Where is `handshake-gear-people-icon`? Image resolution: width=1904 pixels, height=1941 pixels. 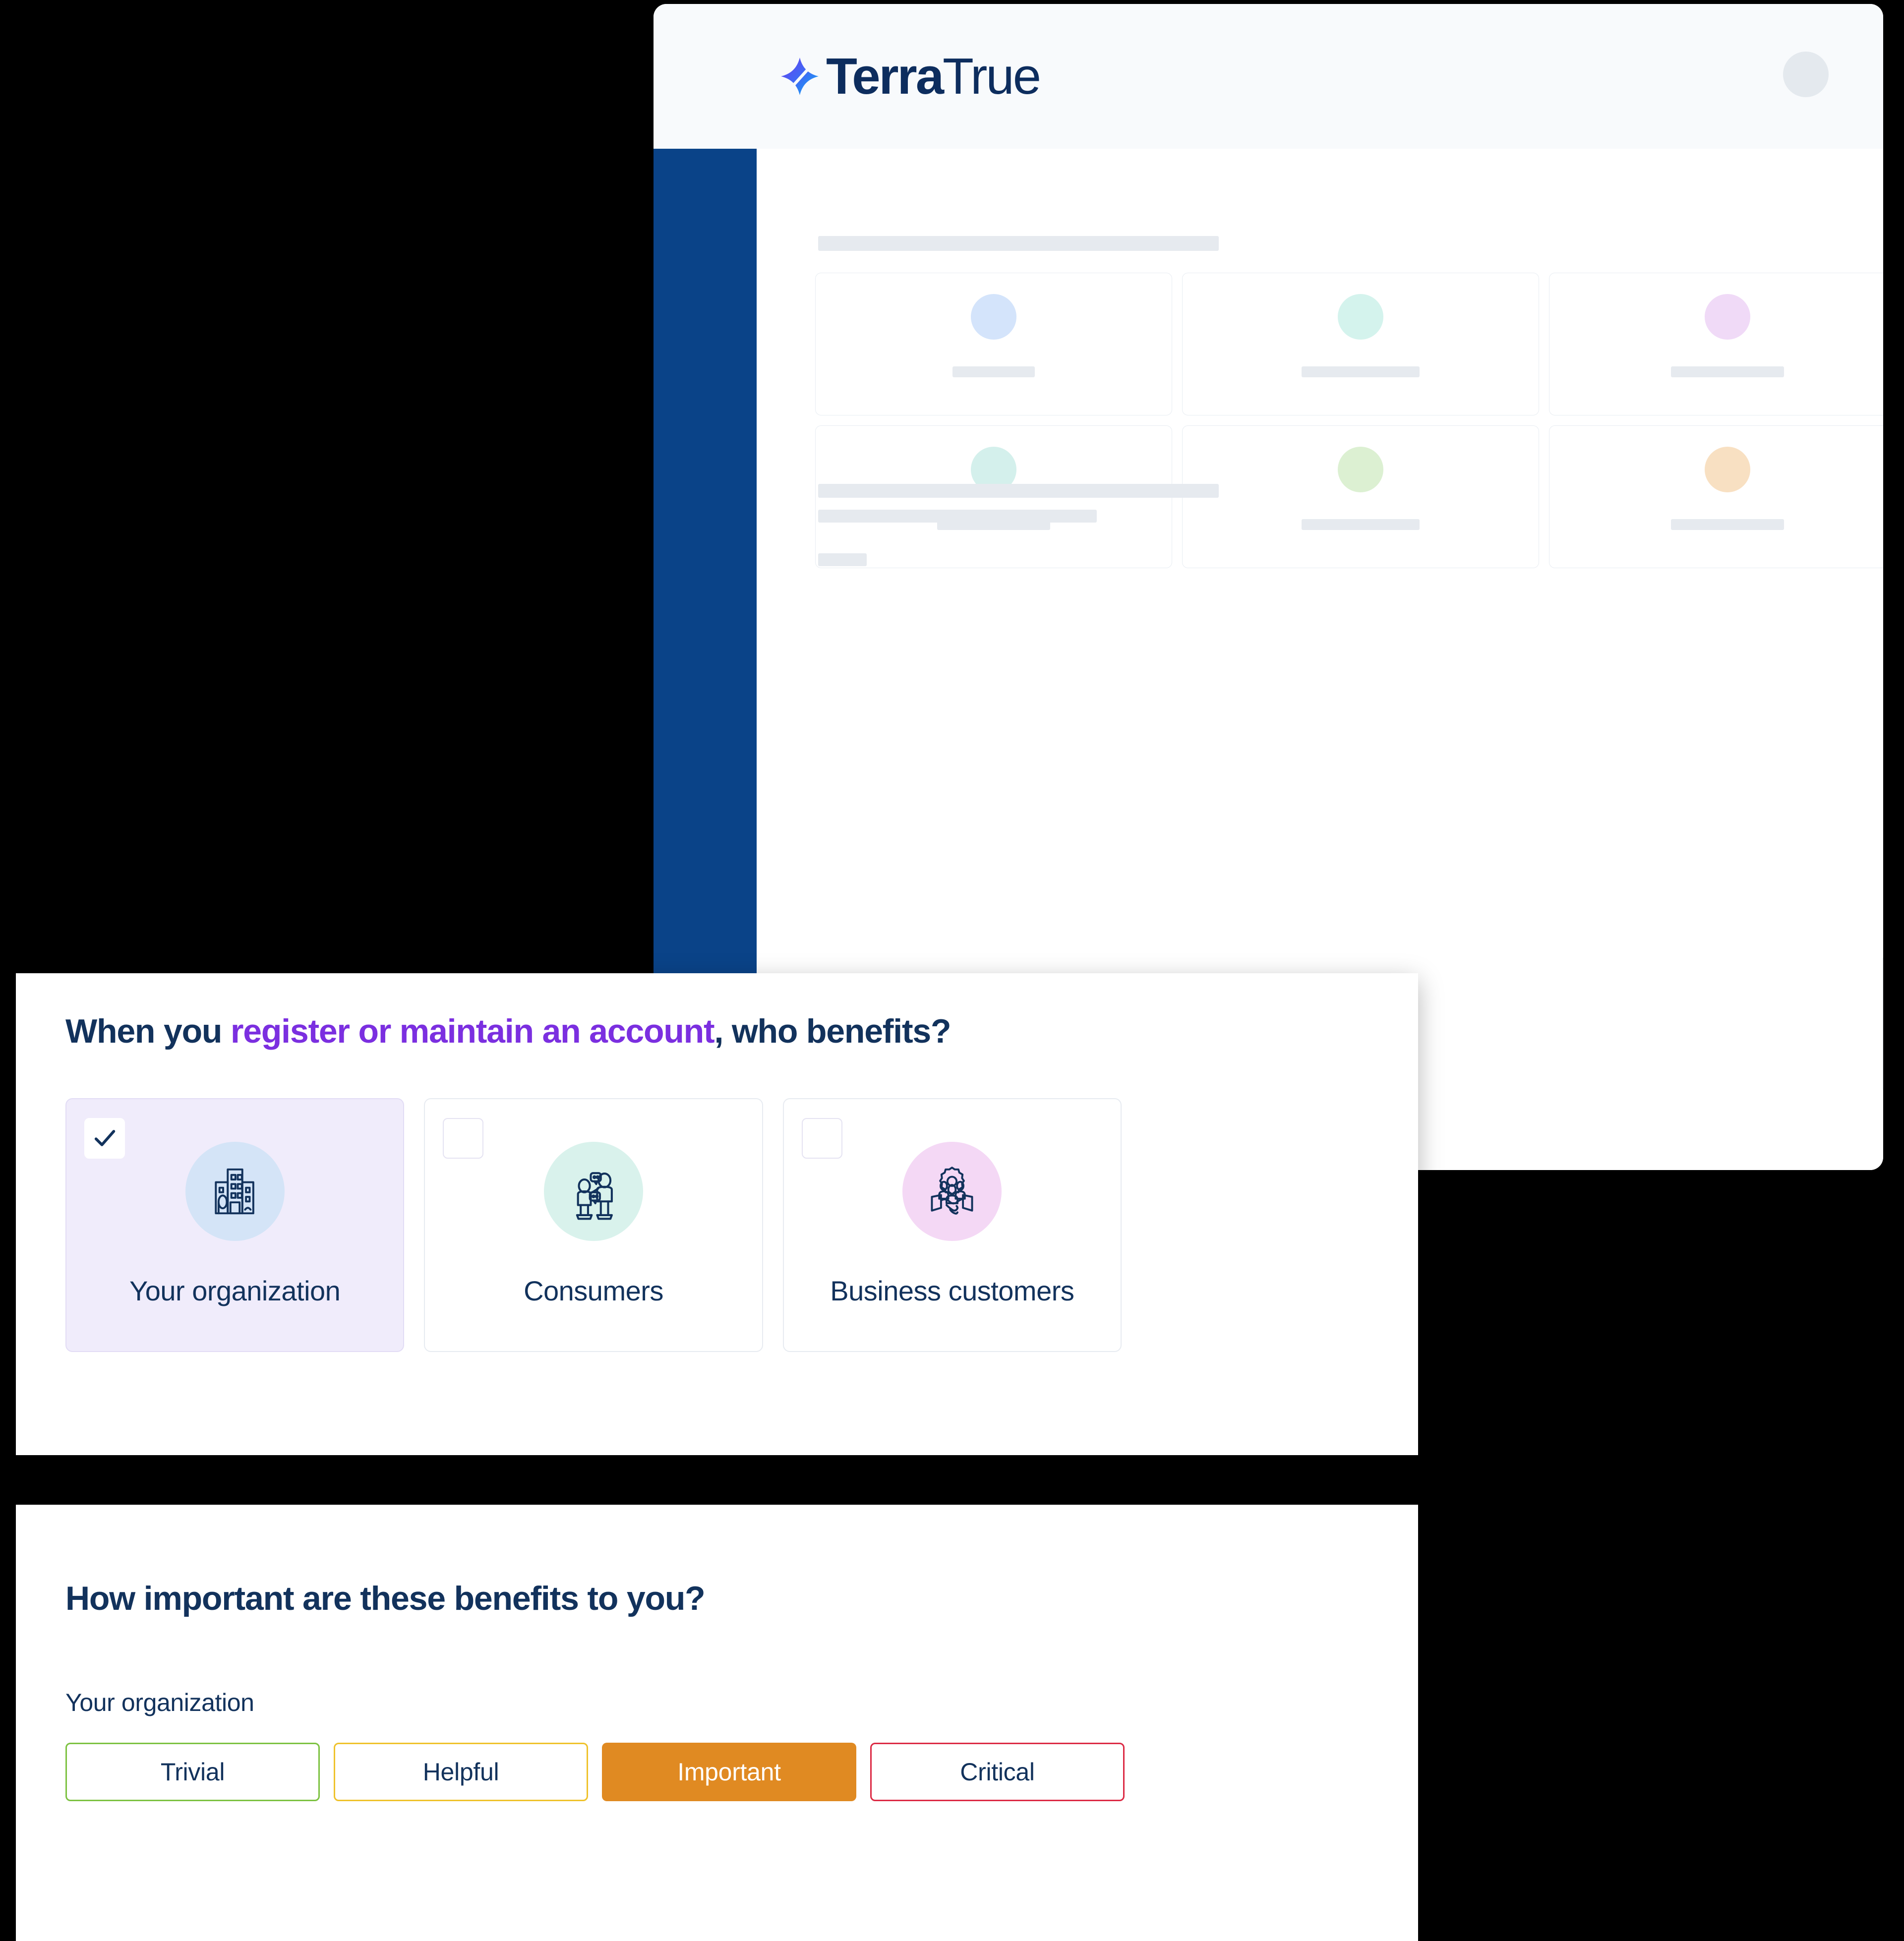
handshake-gear-people-icon is located at coordinates (952, 1191).